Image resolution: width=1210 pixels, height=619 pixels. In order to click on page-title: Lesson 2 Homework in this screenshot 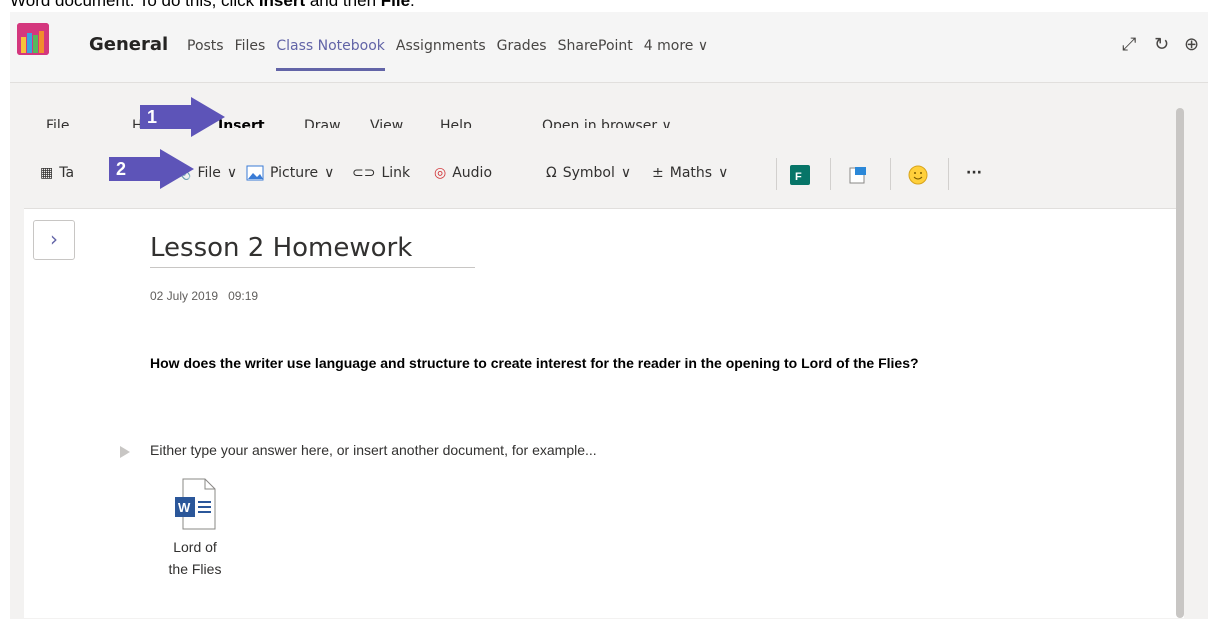, I will do `click(312, 250)`.